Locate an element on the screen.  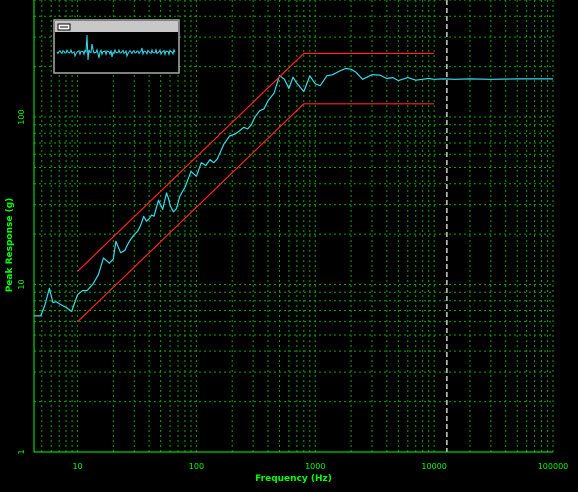
x-tick-label: 100000 is located at coordinates (553, 466).